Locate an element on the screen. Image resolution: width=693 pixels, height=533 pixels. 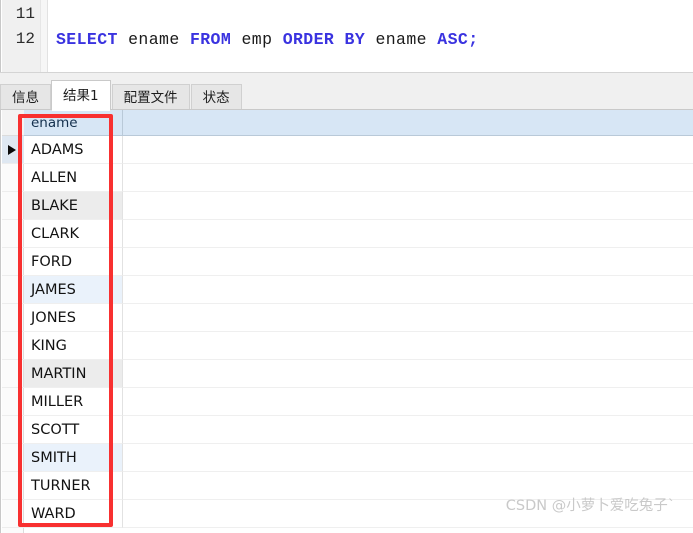
table-row: MILLER is located at coordinates (358, 402).